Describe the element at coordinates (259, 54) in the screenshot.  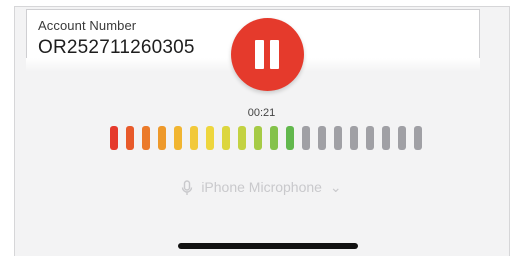
I see `pause-icon-left-bar` at that location.